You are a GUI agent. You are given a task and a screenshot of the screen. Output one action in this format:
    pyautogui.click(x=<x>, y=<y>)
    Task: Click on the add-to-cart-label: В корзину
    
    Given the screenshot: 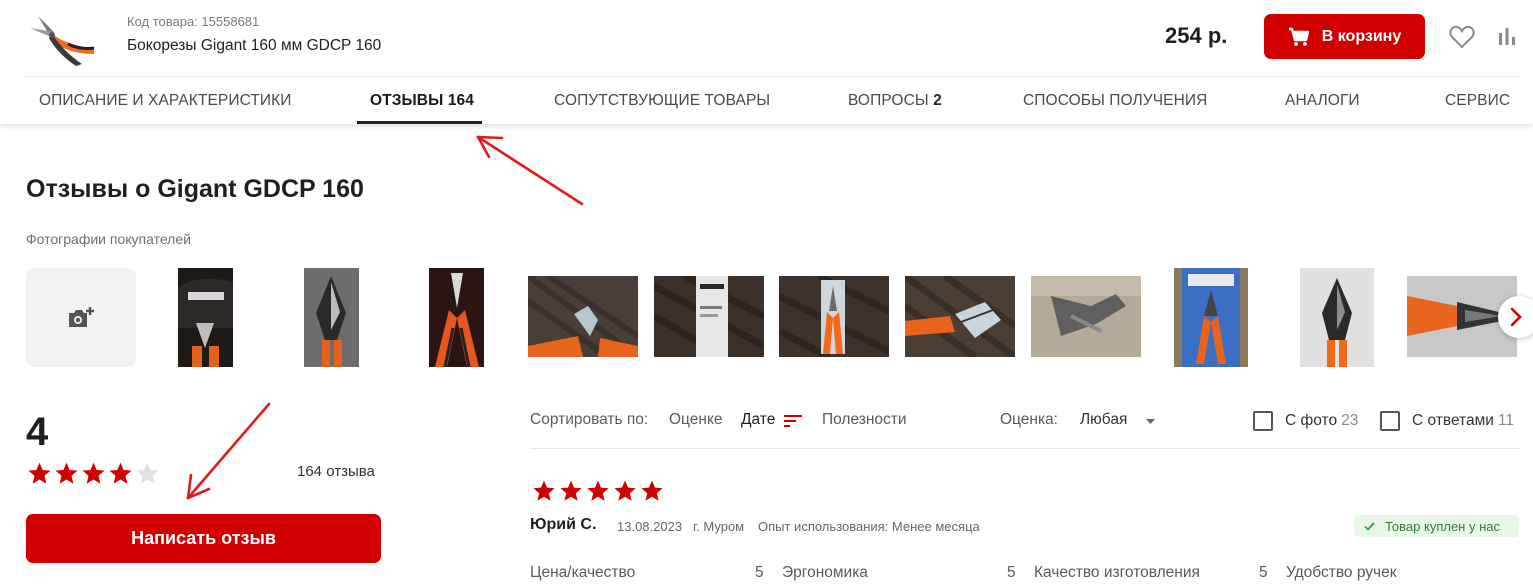 What is the action you would take?
    pyautogui.click(x=1361, y=36)
    